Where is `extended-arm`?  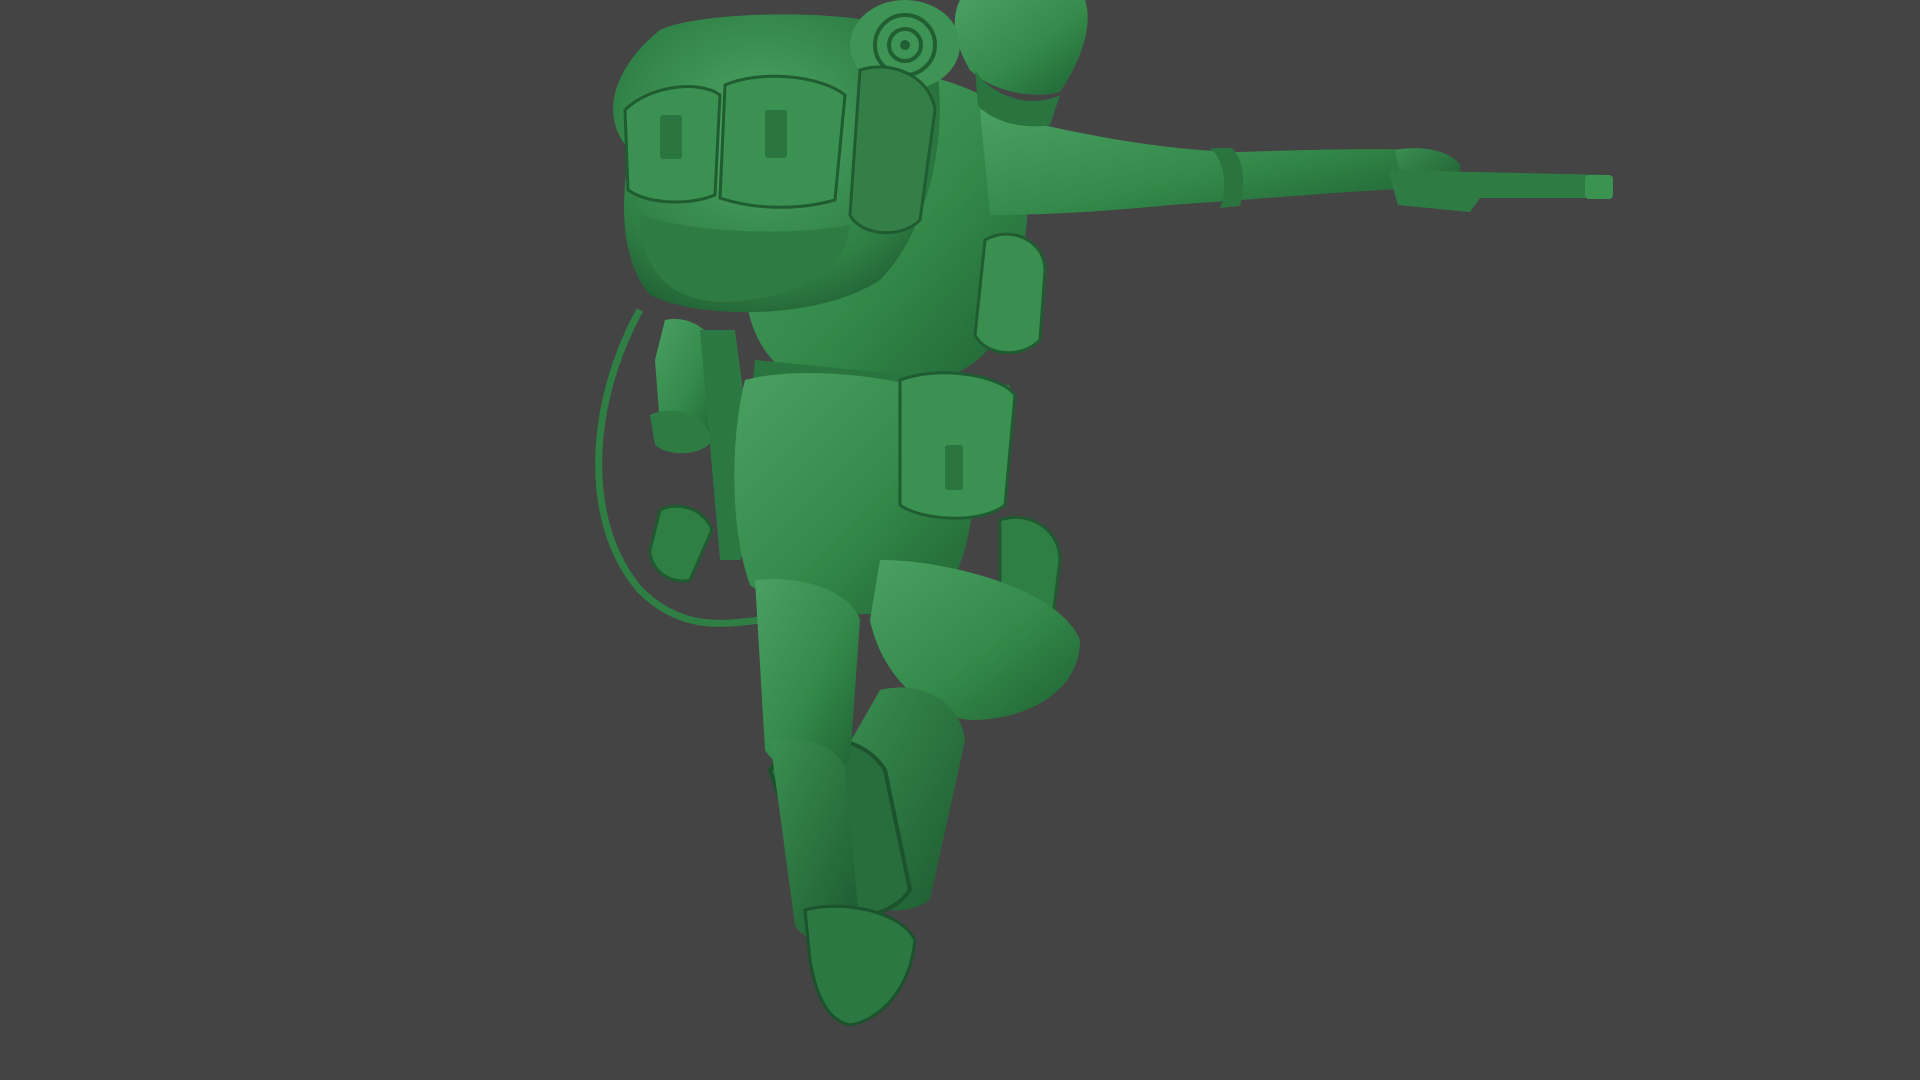
extended-arm is located at coordinates (1200, 162).